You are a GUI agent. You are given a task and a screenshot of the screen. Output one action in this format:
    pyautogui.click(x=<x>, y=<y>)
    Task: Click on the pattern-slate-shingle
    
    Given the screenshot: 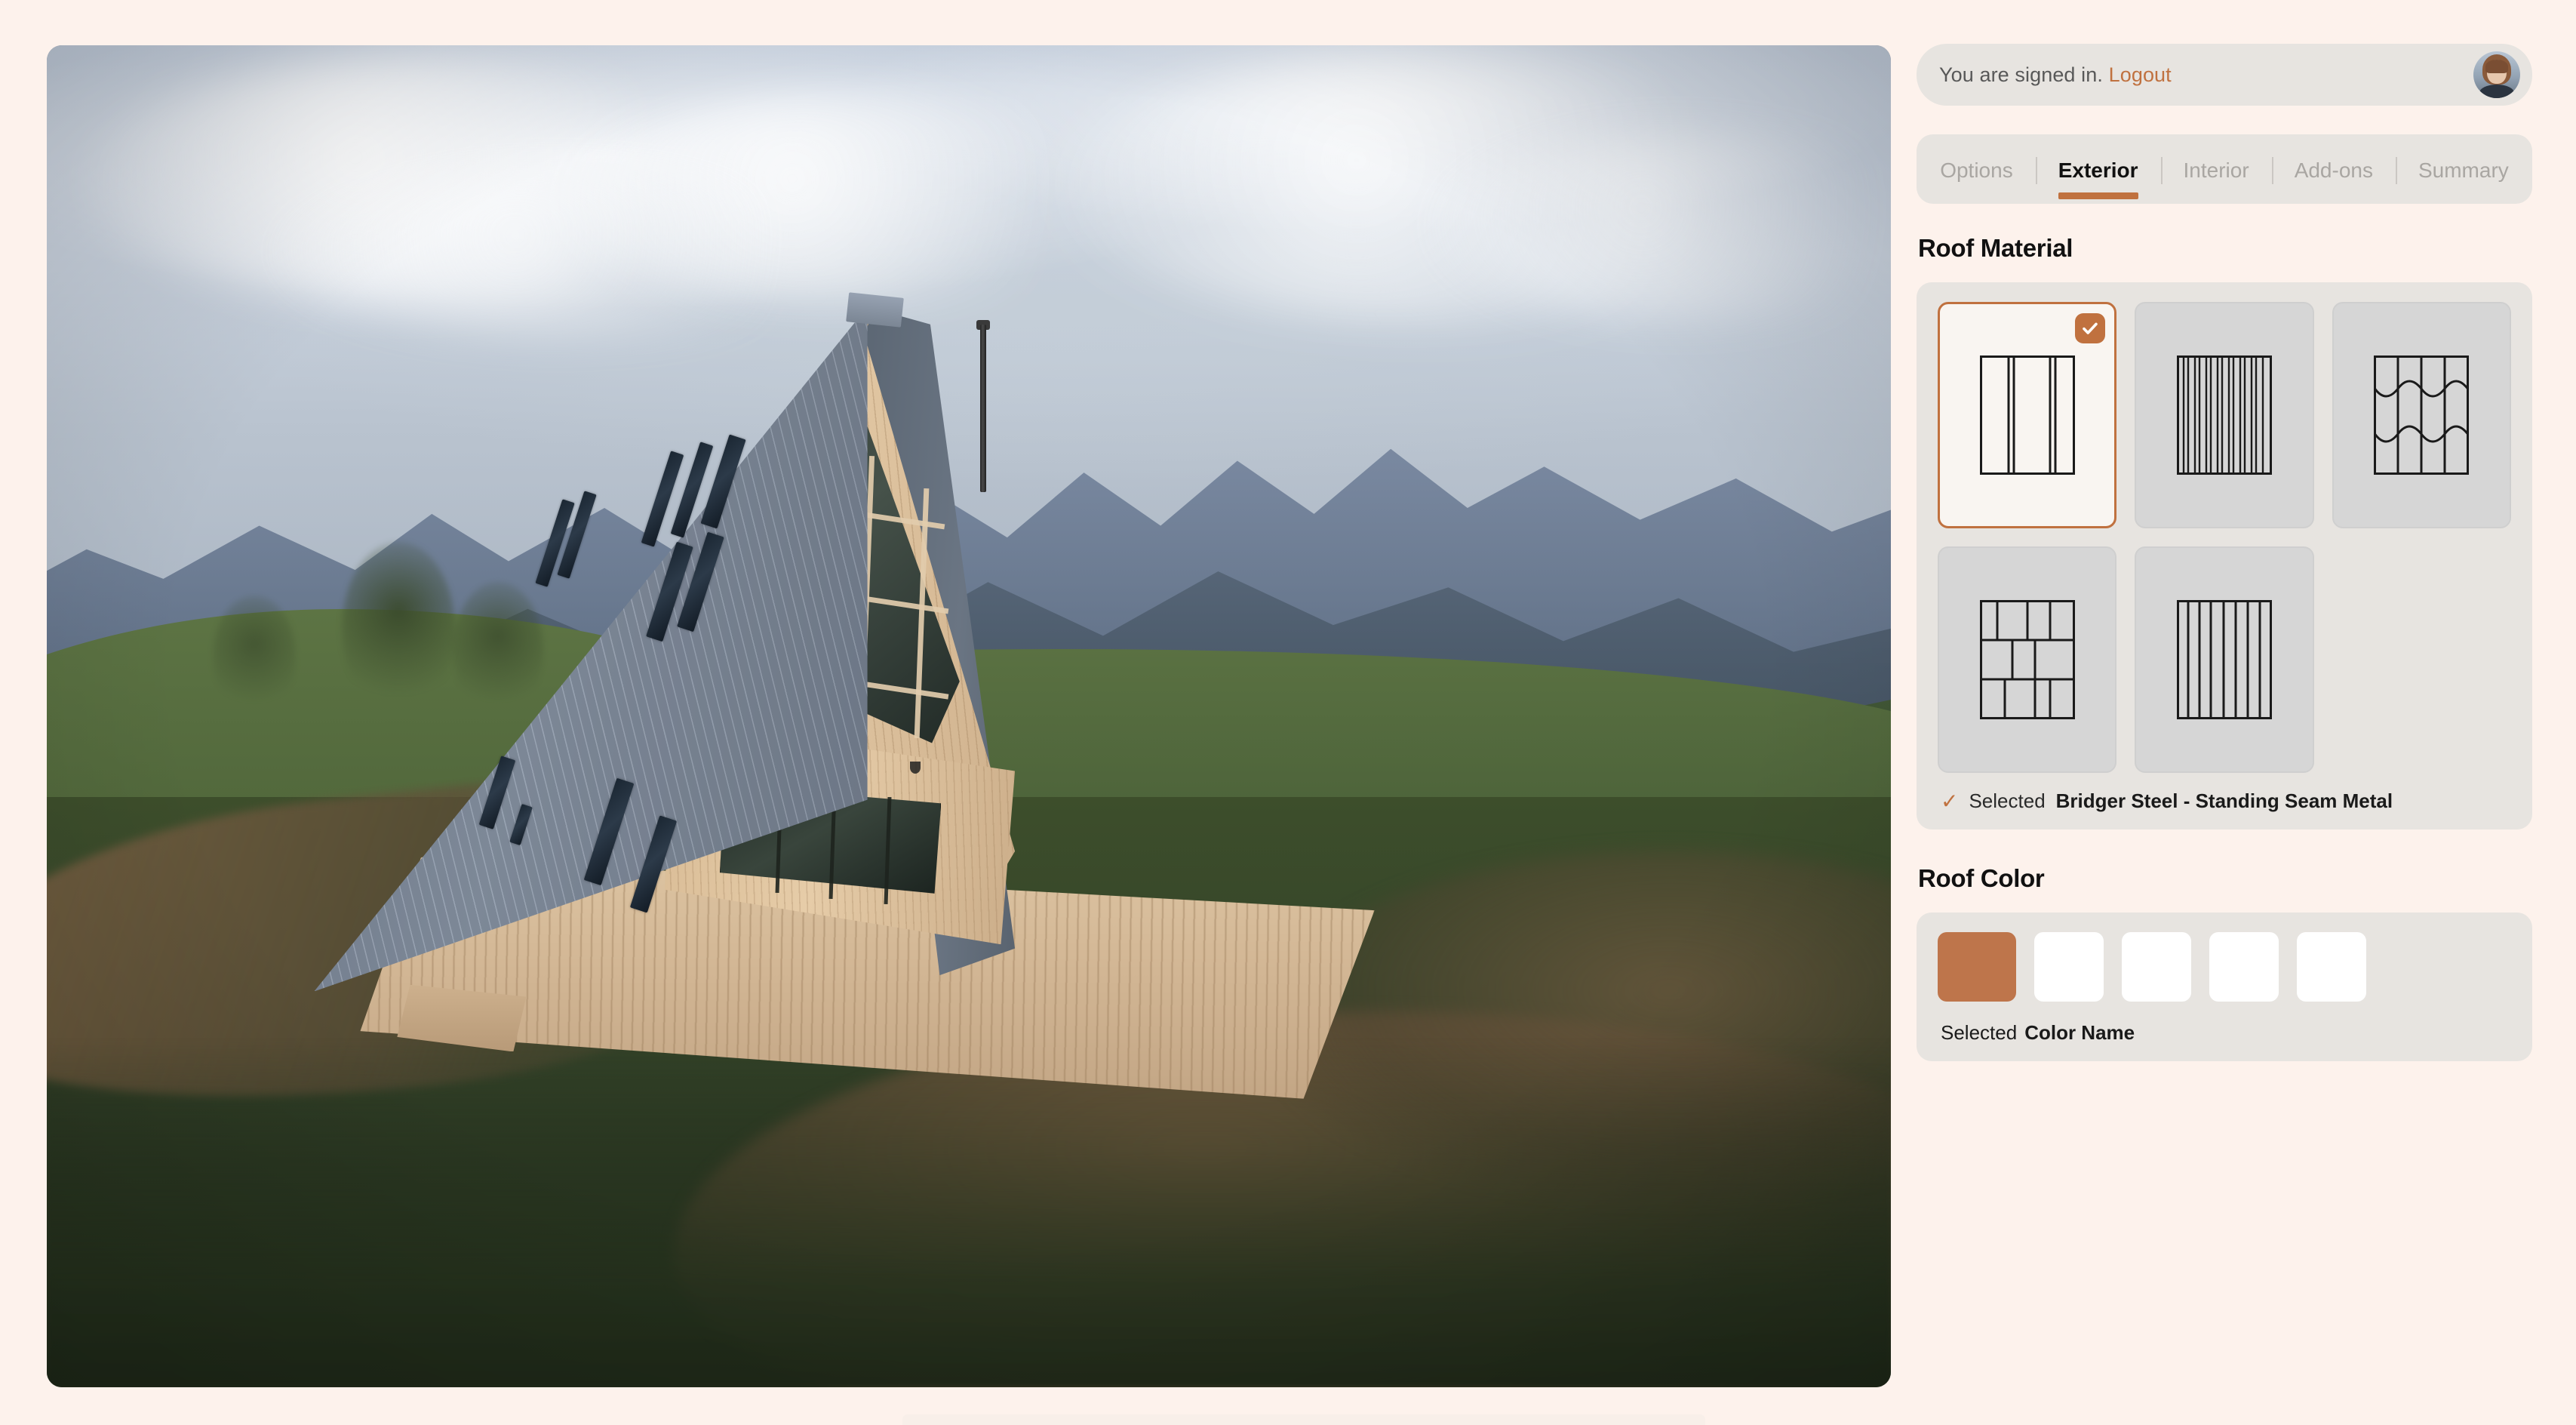 What is the action you would take?
    pyautogui.click(x=2027, y=659)
    